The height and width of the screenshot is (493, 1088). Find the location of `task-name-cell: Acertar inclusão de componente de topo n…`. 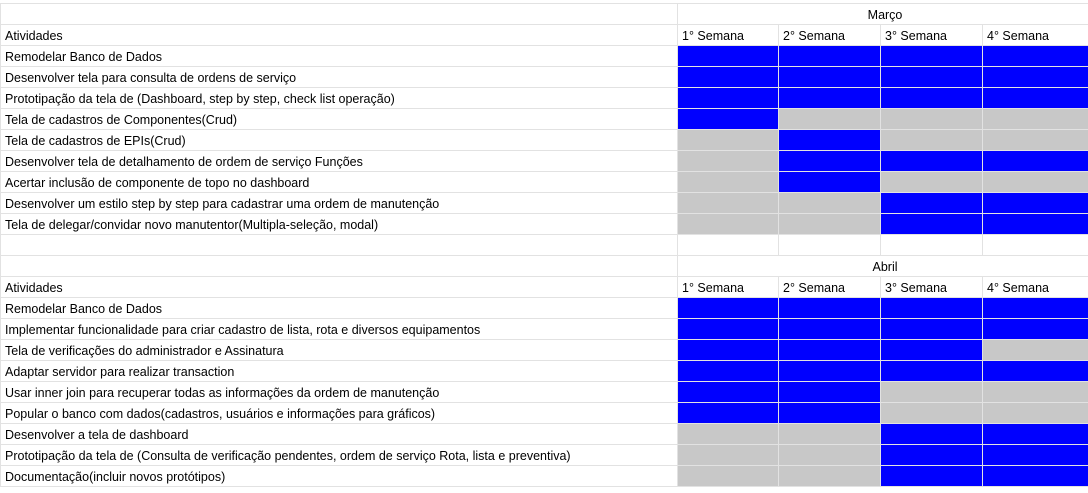

task-name-cell: Acertar inclusão de componente de topo n… is located at coordinates (339, 182).